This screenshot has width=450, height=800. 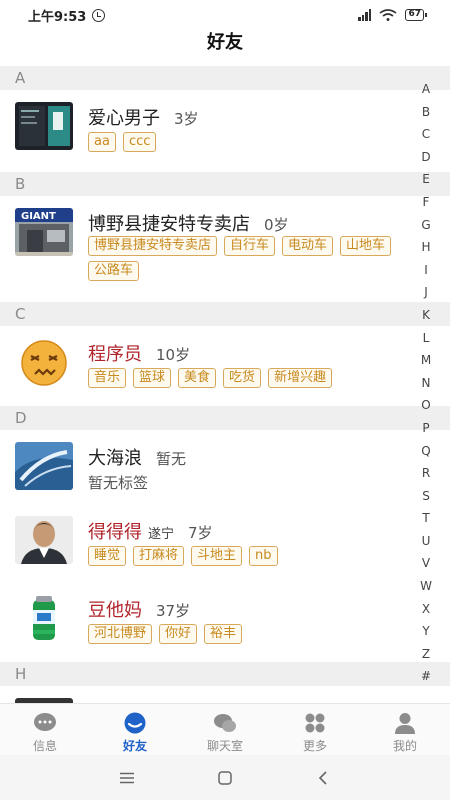 What do you see at coordinates (115, 458) in the screenshot?
I see `friend-name: 大海浪` at bounding box center [115, 458].